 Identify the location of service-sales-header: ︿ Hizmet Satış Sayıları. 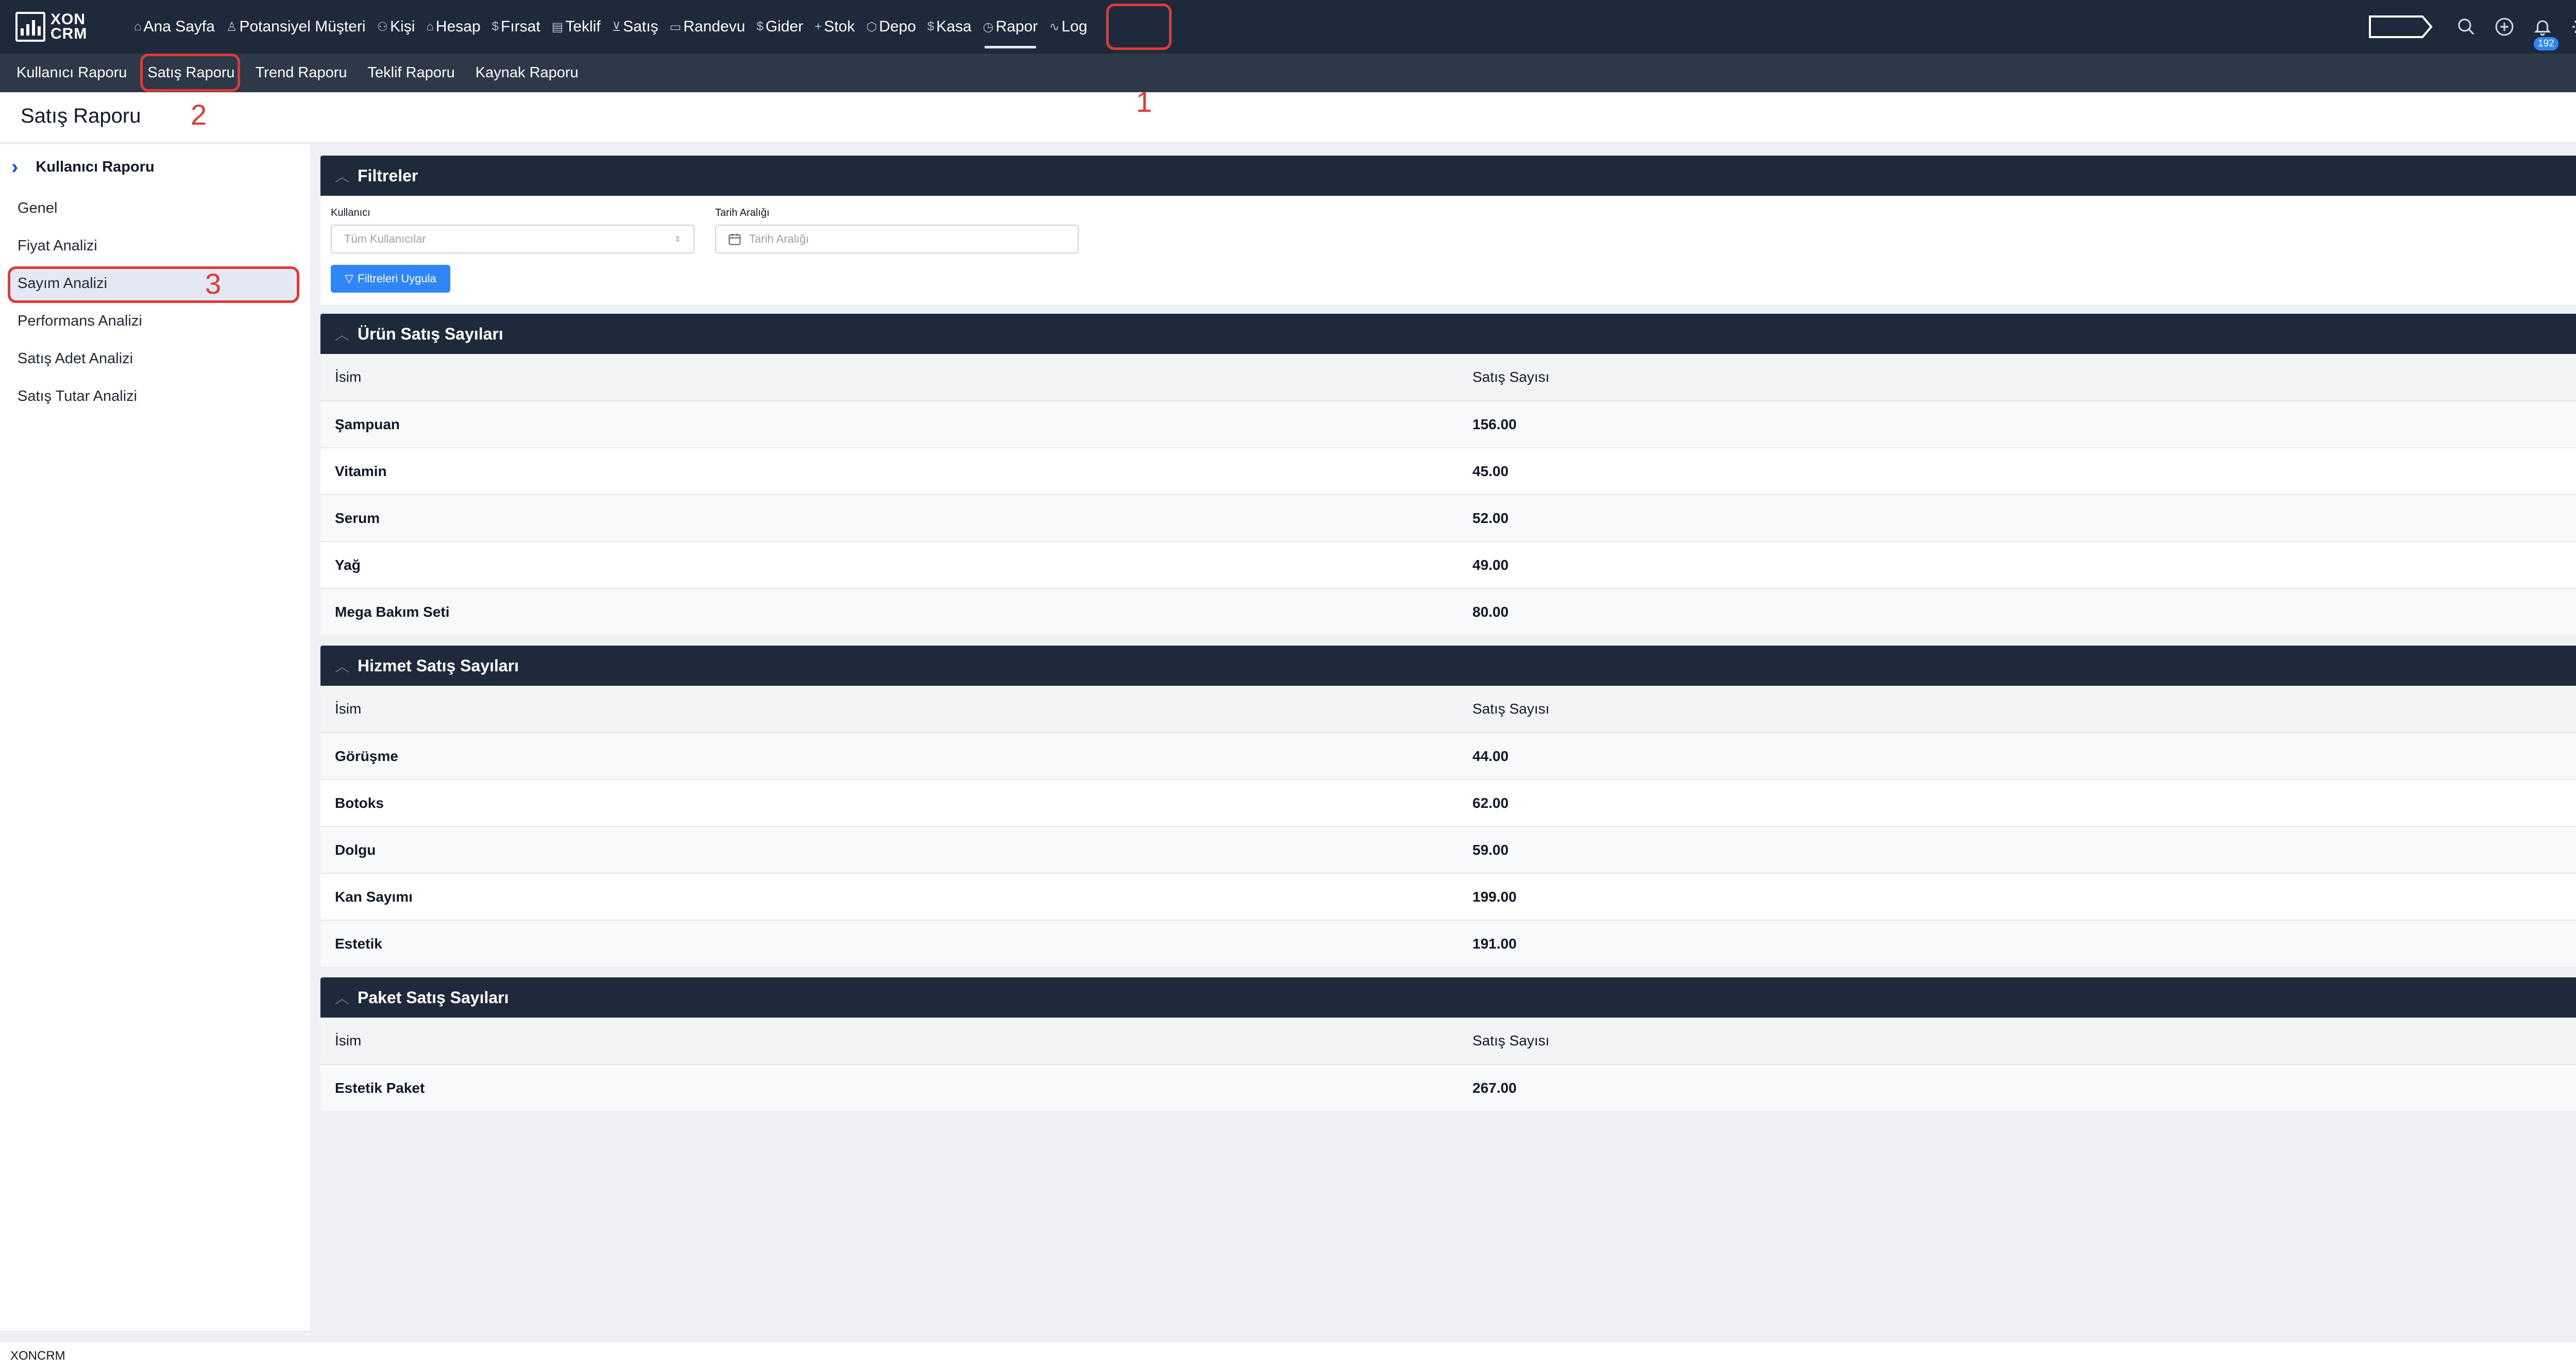
(1448, 666).